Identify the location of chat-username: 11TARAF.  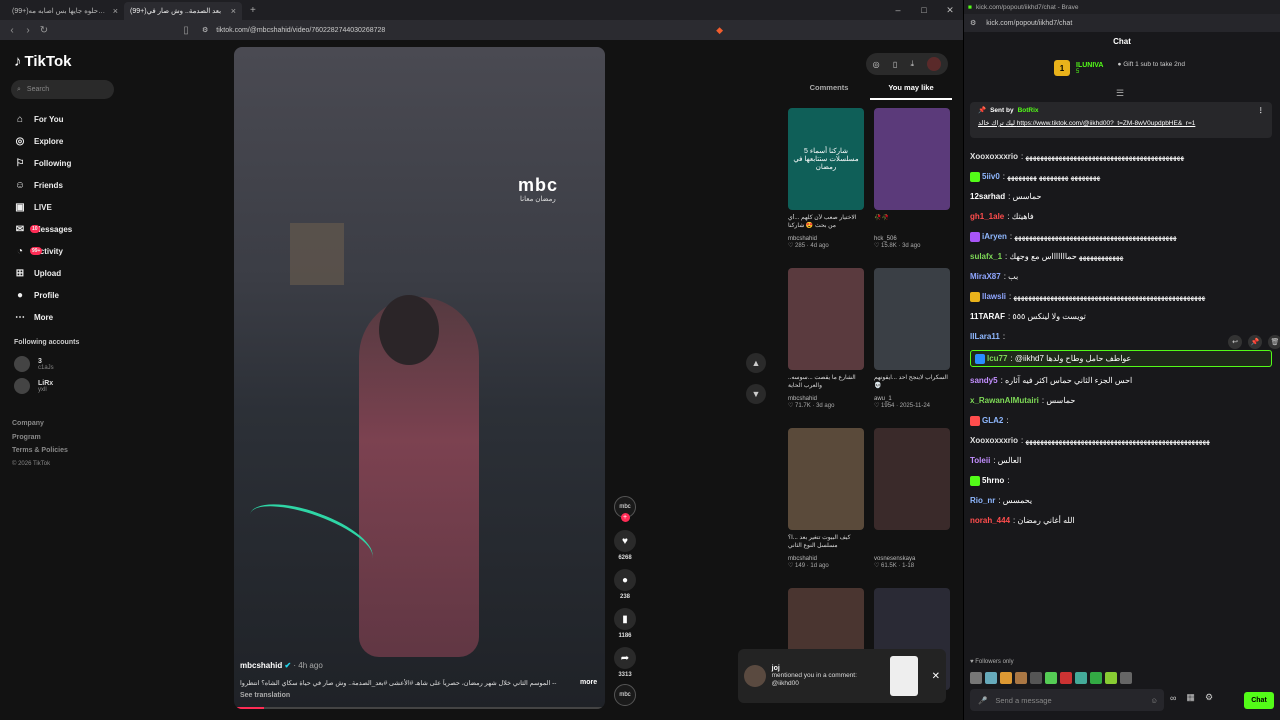
(987, 316).